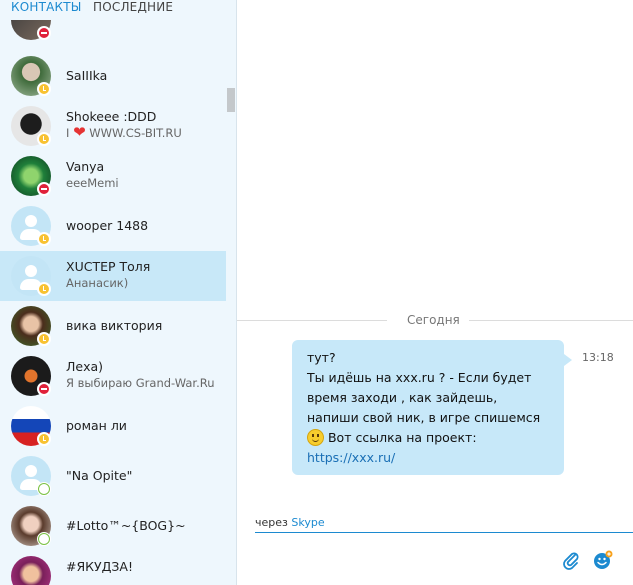 The width and height of the screenshot is (633, 585). I want to click on smiley-icon, so click(315, 437).